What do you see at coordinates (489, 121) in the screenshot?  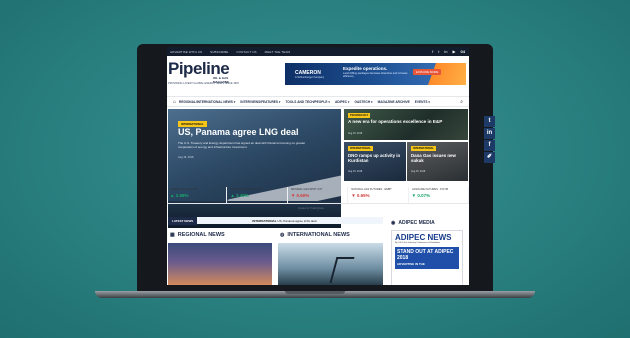 I see `twitter-share-icon: t` at bounding box center [489, 121].